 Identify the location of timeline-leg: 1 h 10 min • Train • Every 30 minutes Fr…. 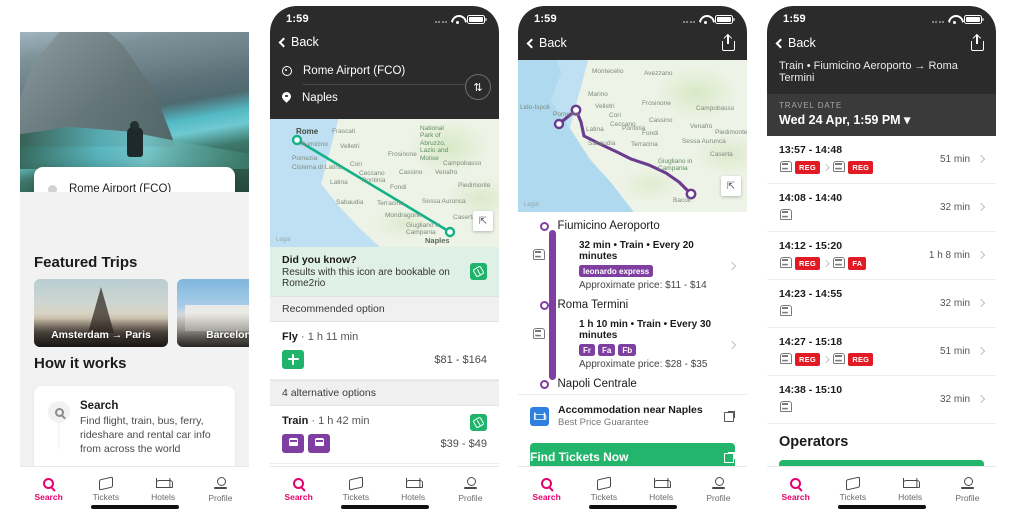
(632, 344).